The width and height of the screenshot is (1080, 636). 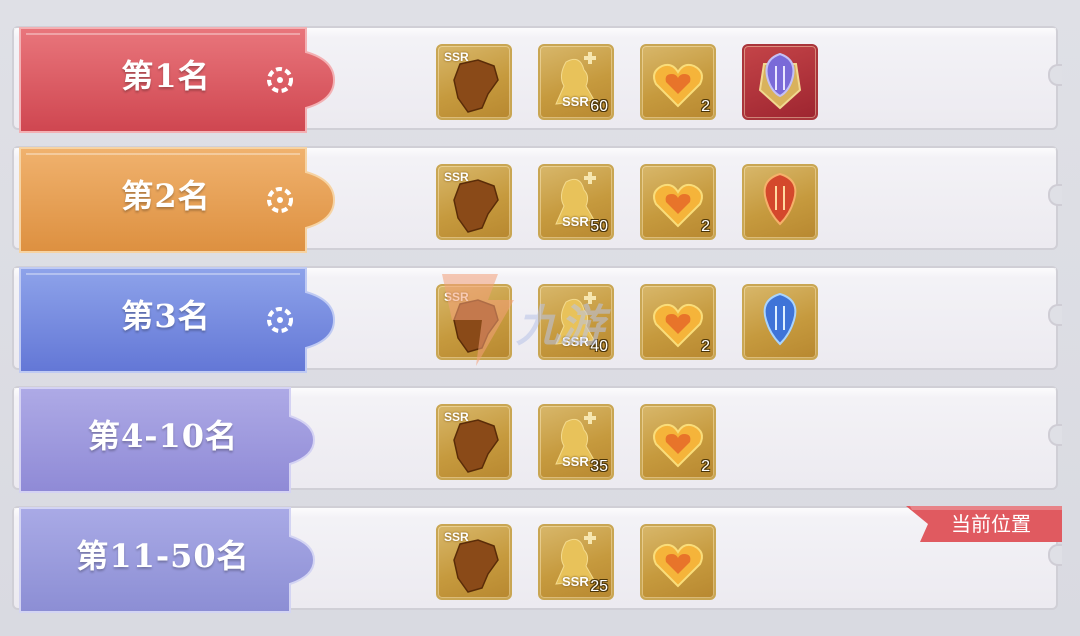 I want to click on current-position-badge: 当前位置, so click(x=984, y=524).